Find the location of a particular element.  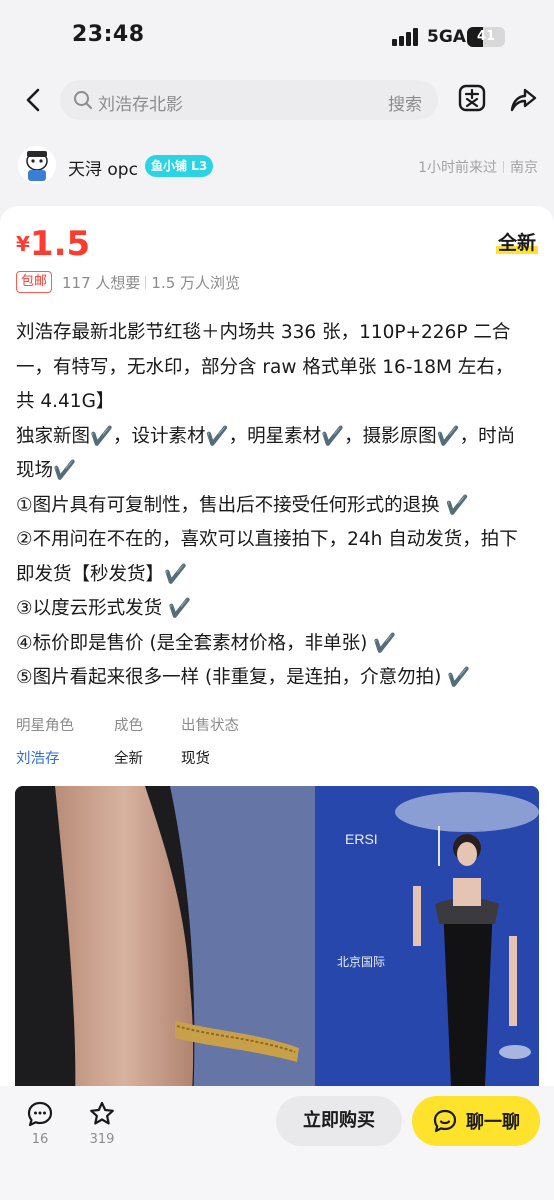

back-button is located at coordinates (33, 100).